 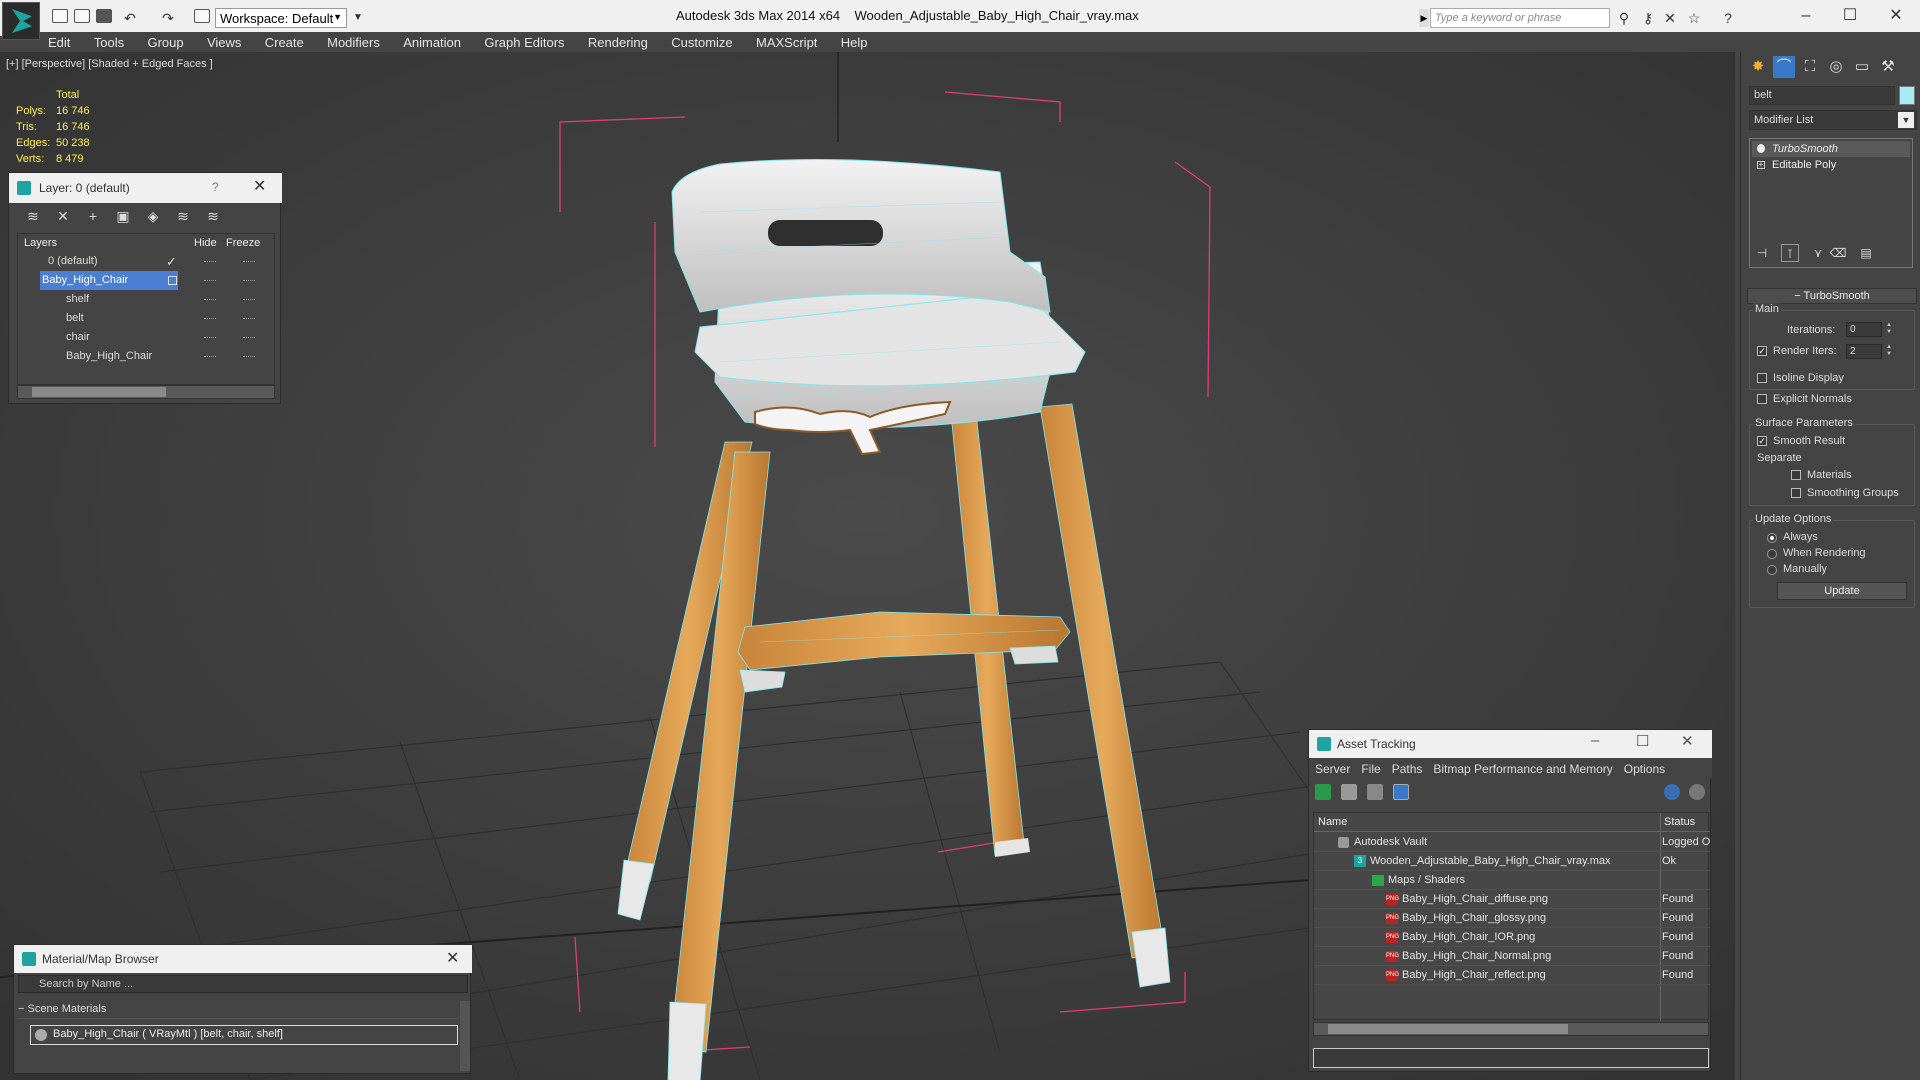 I want to click on app-menu-logo, so click(x=21, y=21).